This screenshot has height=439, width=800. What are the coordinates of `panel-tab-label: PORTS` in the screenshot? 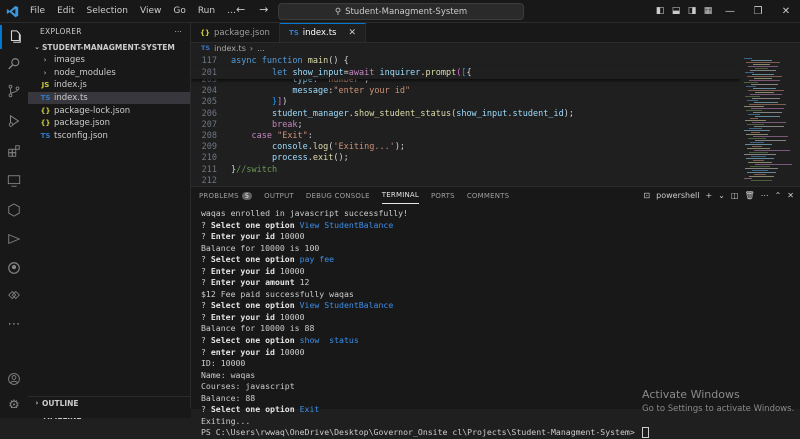 It's located at (443, 195).